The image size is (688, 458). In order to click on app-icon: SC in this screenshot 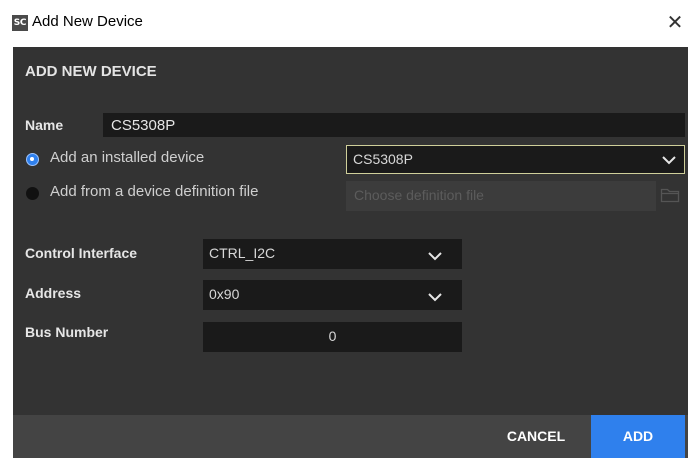, I will do `click(20, 23)`.